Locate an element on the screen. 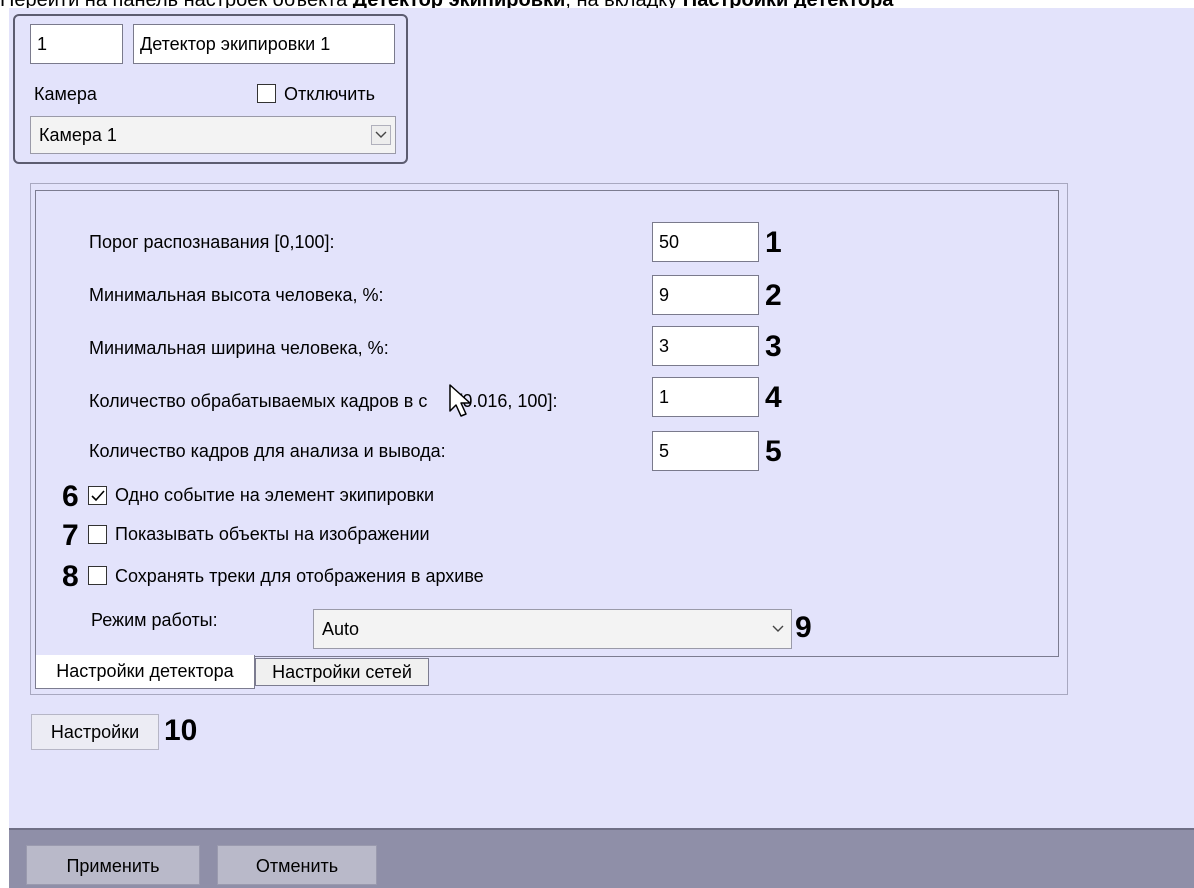 This screenshot has height=888, width=1194. cancel-button-label: Отменить is located at coordinates (297, 866).